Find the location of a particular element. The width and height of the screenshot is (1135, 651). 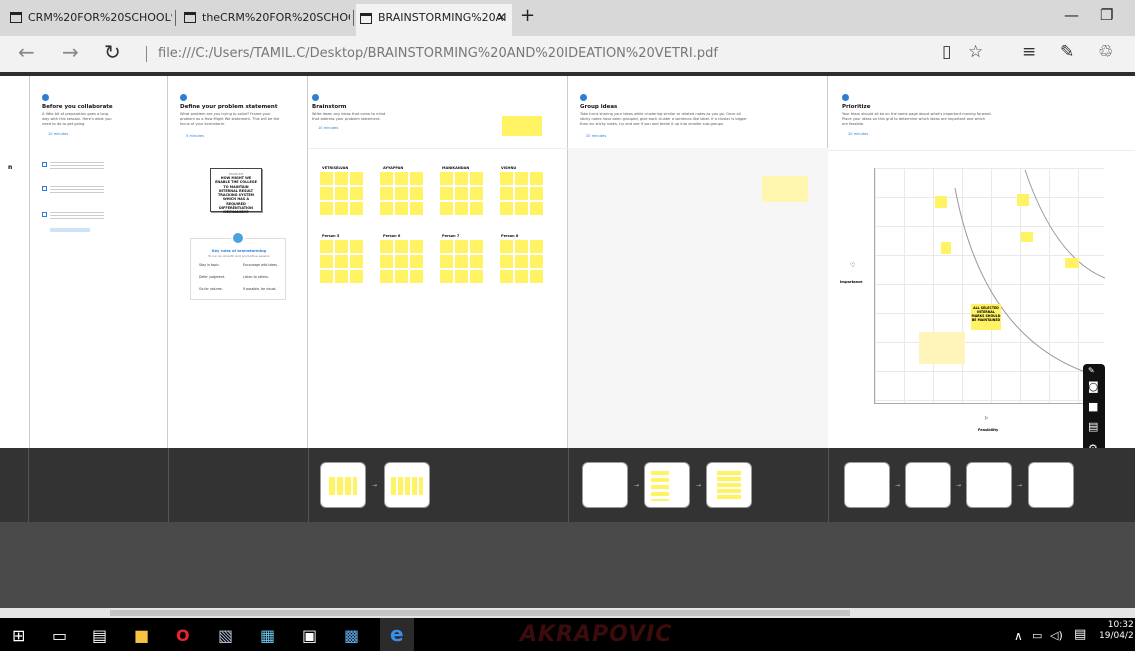

rule-item: If possible, be visual. is located at coordinates (260, 289).